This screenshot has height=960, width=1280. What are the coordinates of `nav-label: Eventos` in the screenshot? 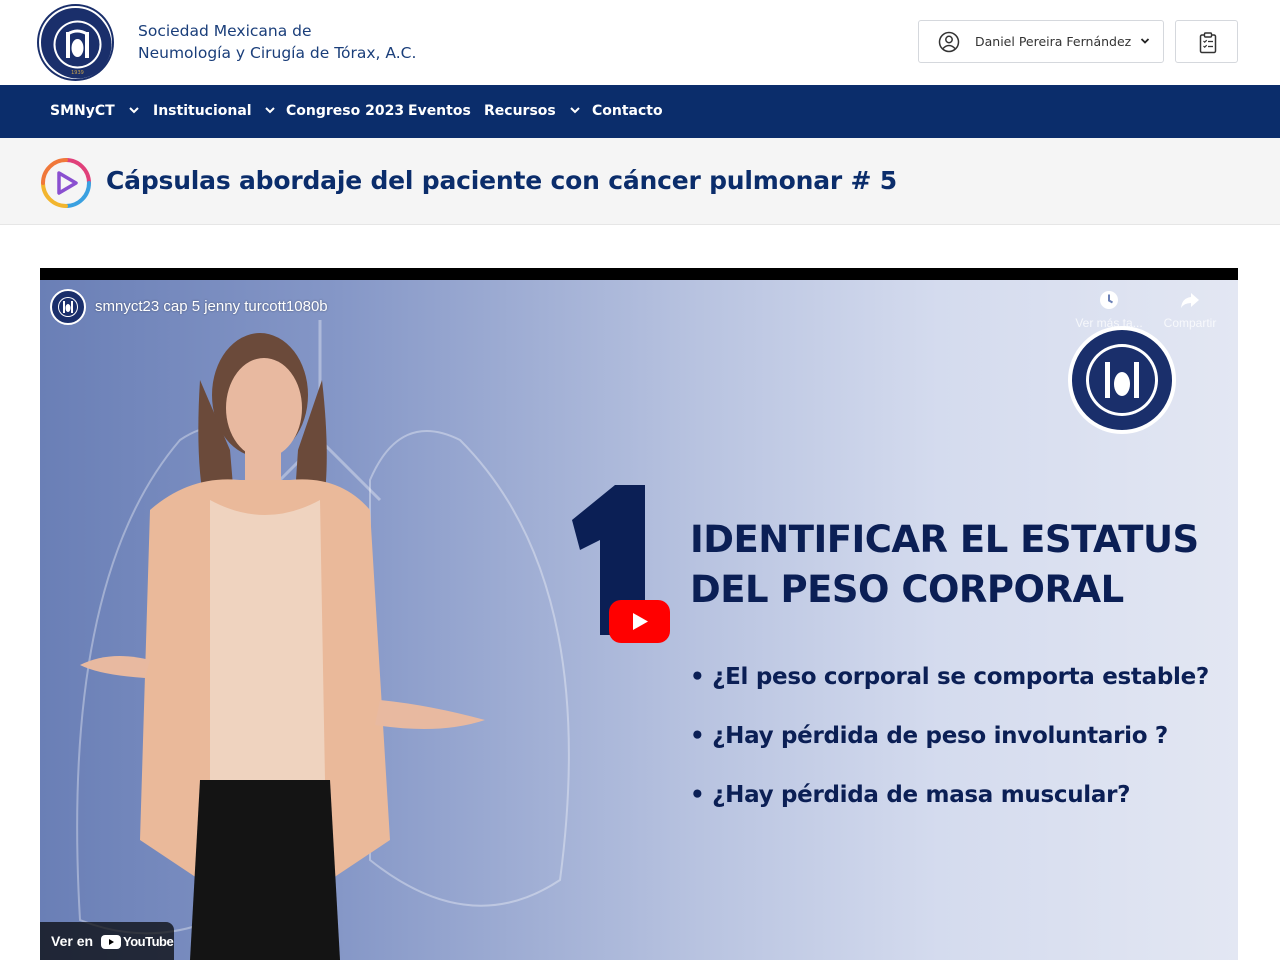 It's located at (439, 111).